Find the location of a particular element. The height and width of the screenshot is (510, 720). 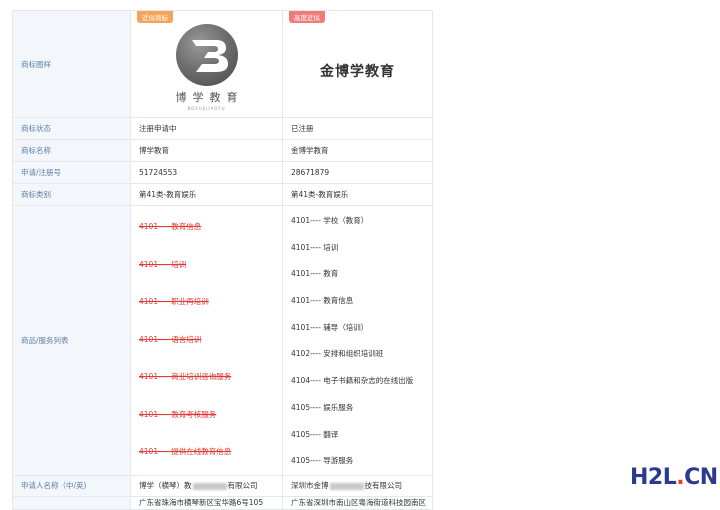

reg-no-a: 51724553 is located at coordinates (206, 172).